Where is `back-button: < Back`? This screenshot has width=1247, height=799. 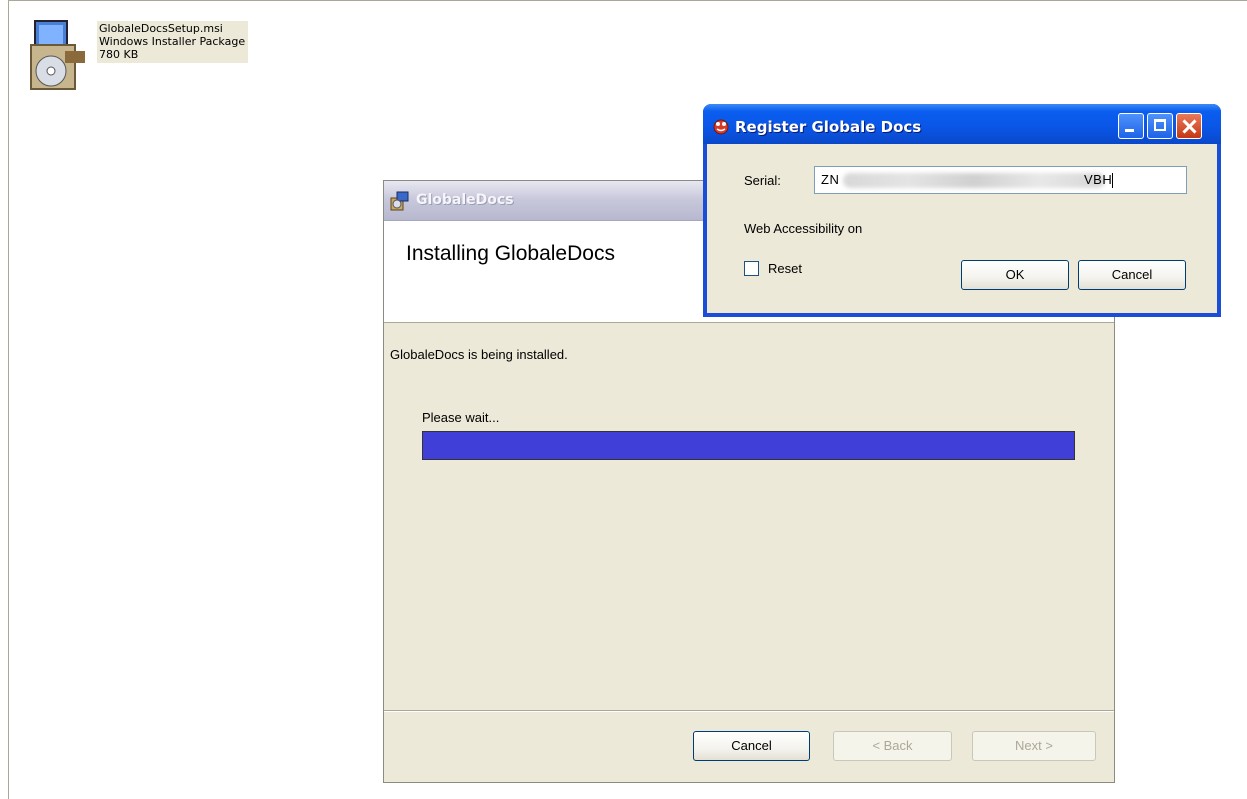
back-button: < Back is located at coordinates (892, 746).